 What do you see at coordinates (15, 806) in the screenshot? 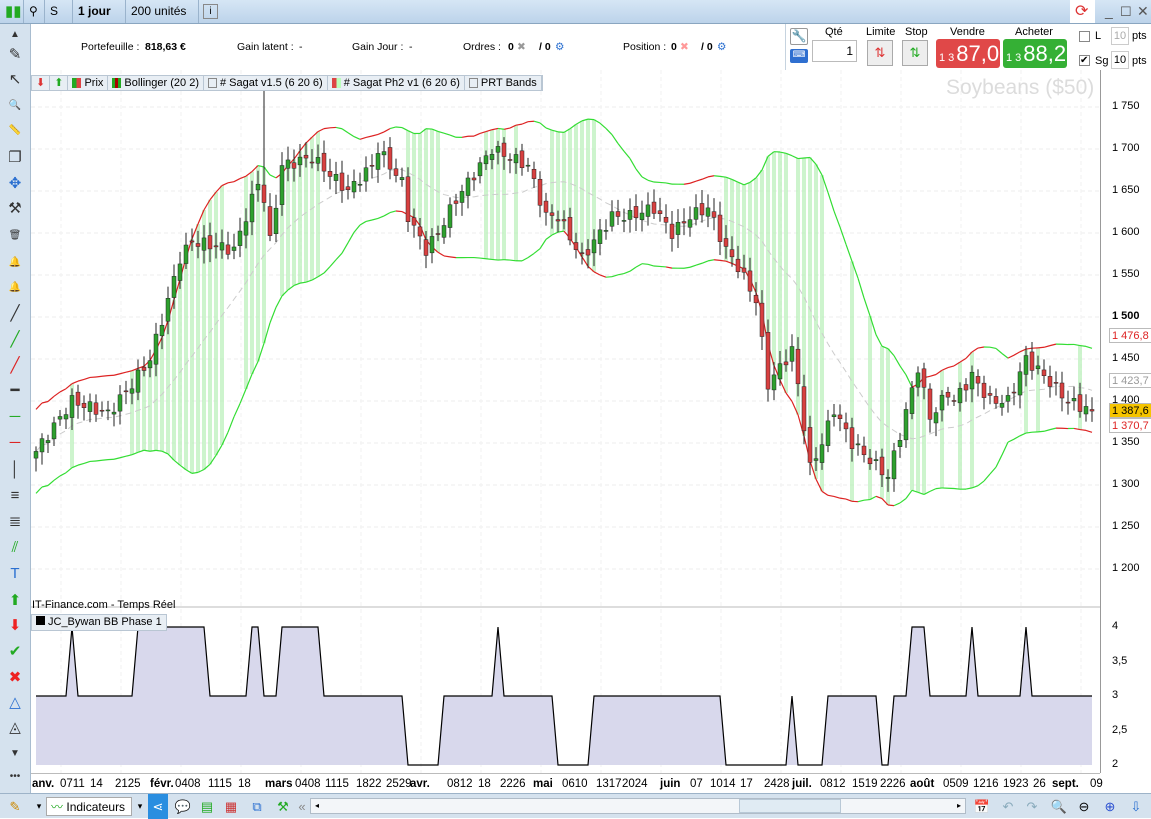
I see `pencil-chart-icon: ✎` at bounding box center [15, 806].